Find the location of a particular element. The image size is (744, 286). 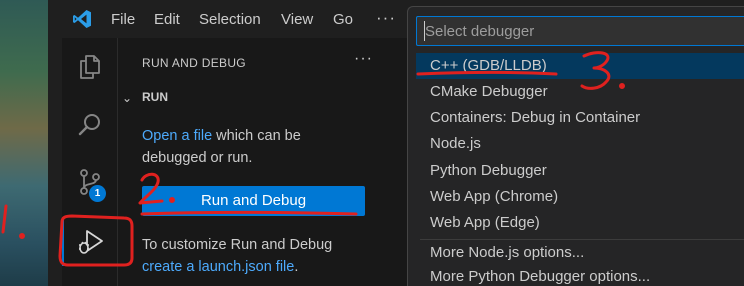

chevron-down-icon: ⌄ is located at coordinates (127, 98).